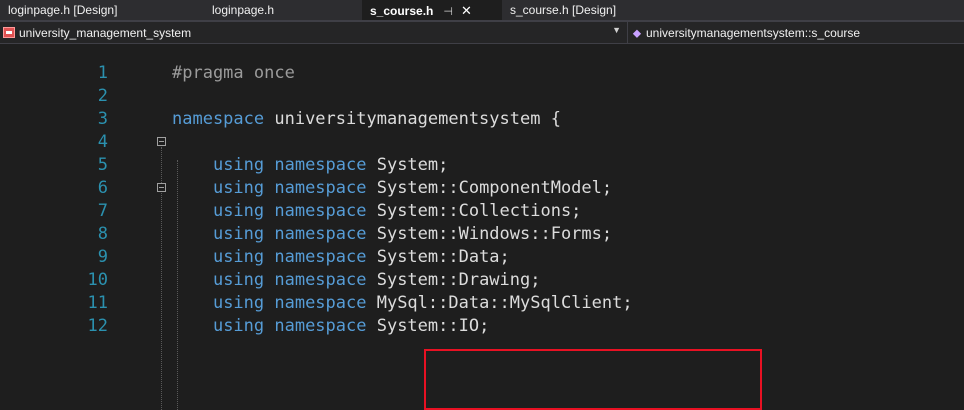 The width and height of the screenshot is (964, 410). I want to click on line-number: 5, so click(102, 165).